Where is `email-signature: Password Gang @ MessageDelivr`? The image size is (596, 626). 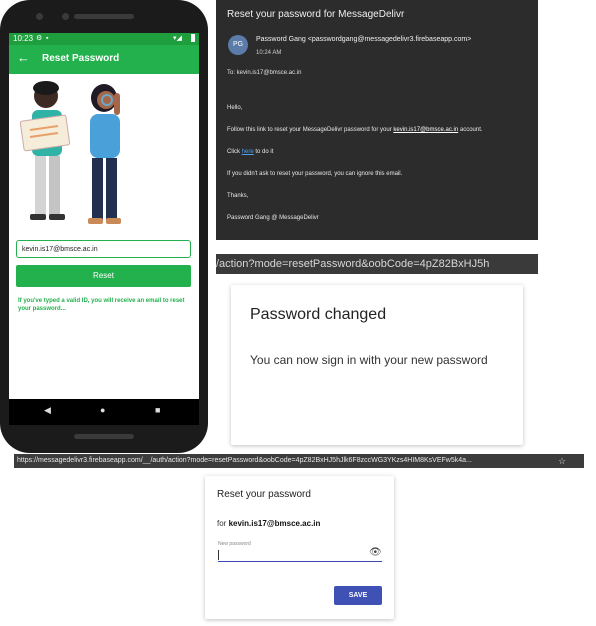 email-signature: Password Gang @ MessageDelivr is located at coordinates (273, 218).